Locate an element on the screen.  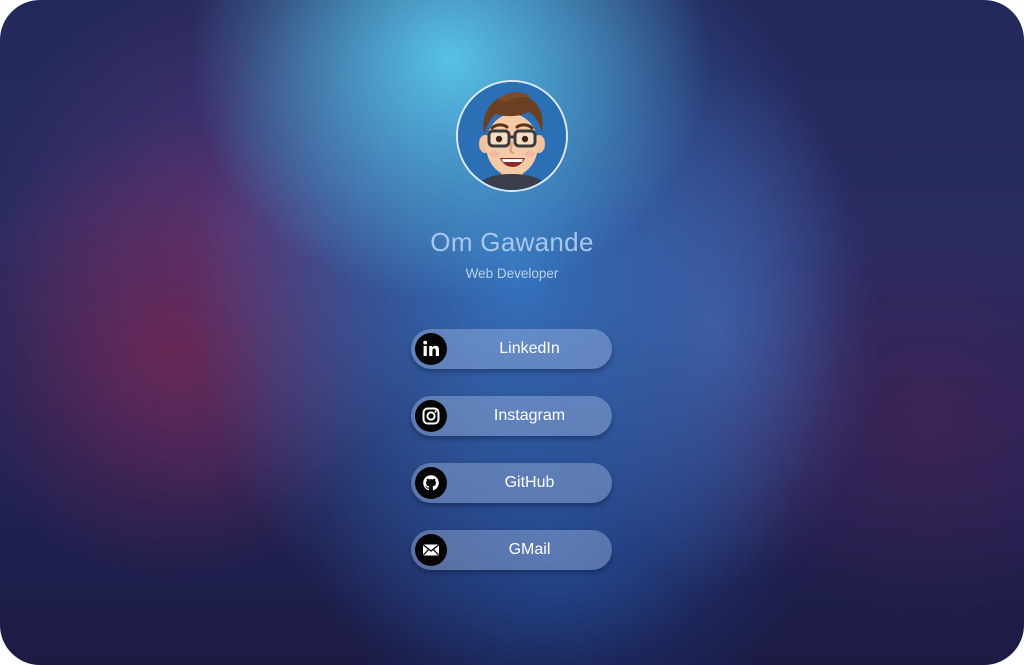
github-button: GitHub is located at coordinates (511, 483).